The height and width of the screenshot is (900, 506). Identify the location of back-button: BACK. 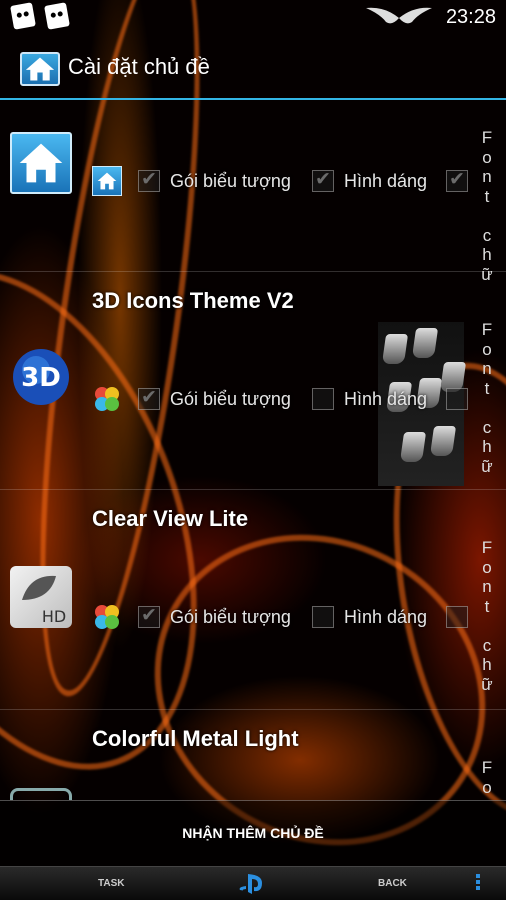
(392, 883).